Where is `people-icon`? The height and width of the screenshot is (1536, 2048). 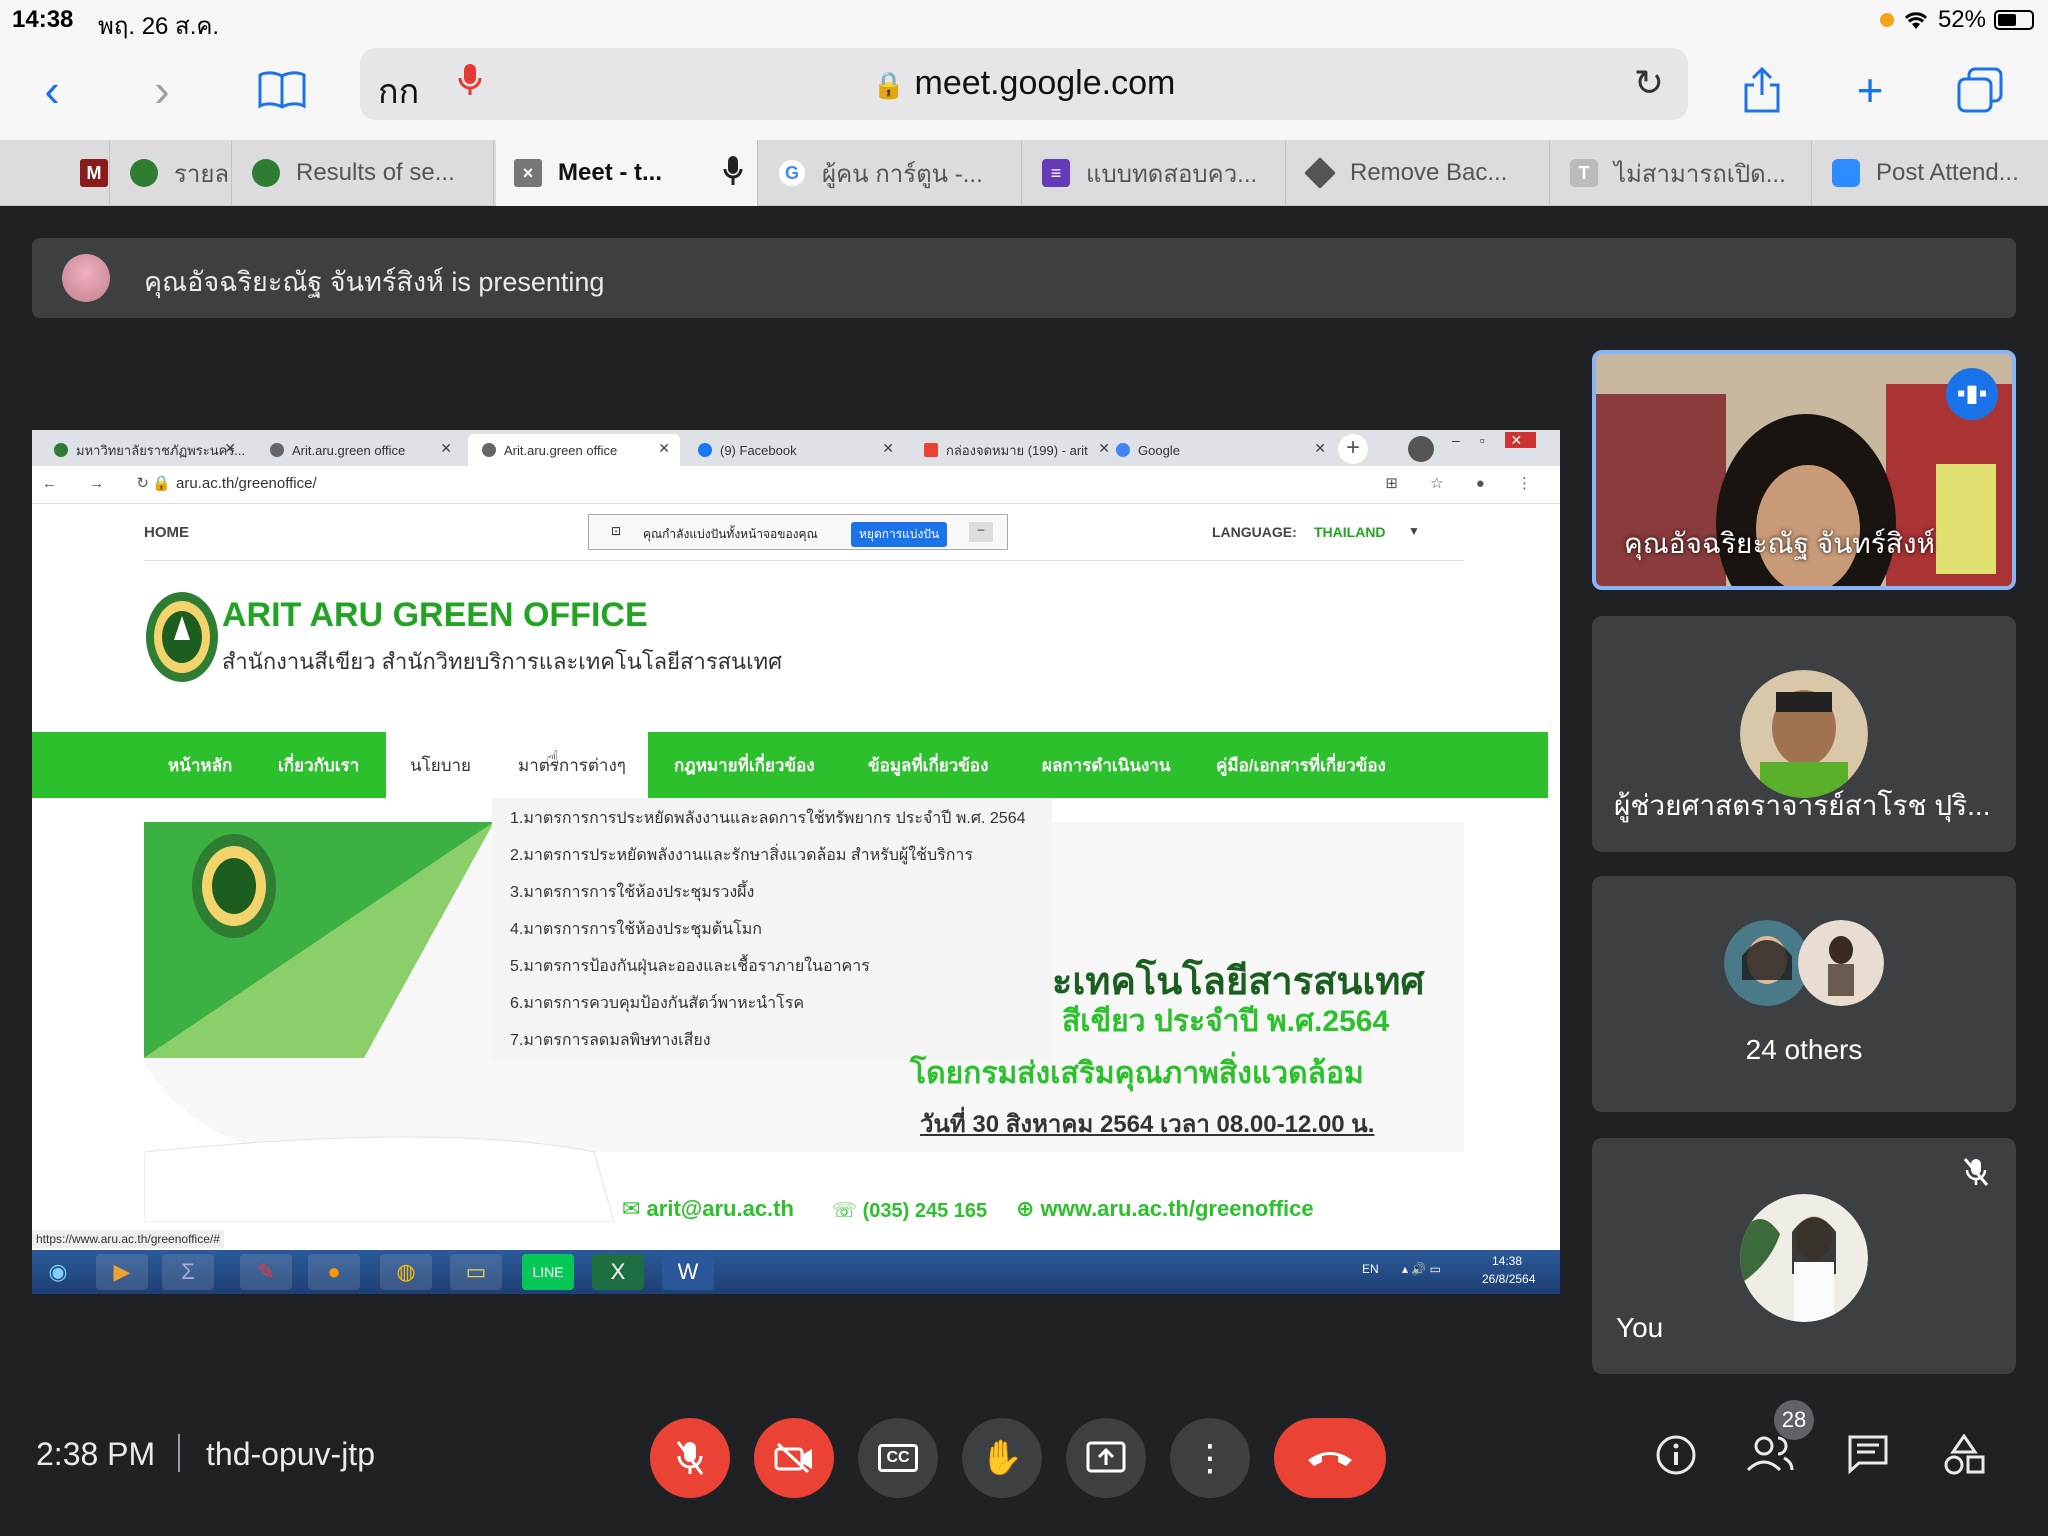 people-icon is located at coordinates (1770, 1459).